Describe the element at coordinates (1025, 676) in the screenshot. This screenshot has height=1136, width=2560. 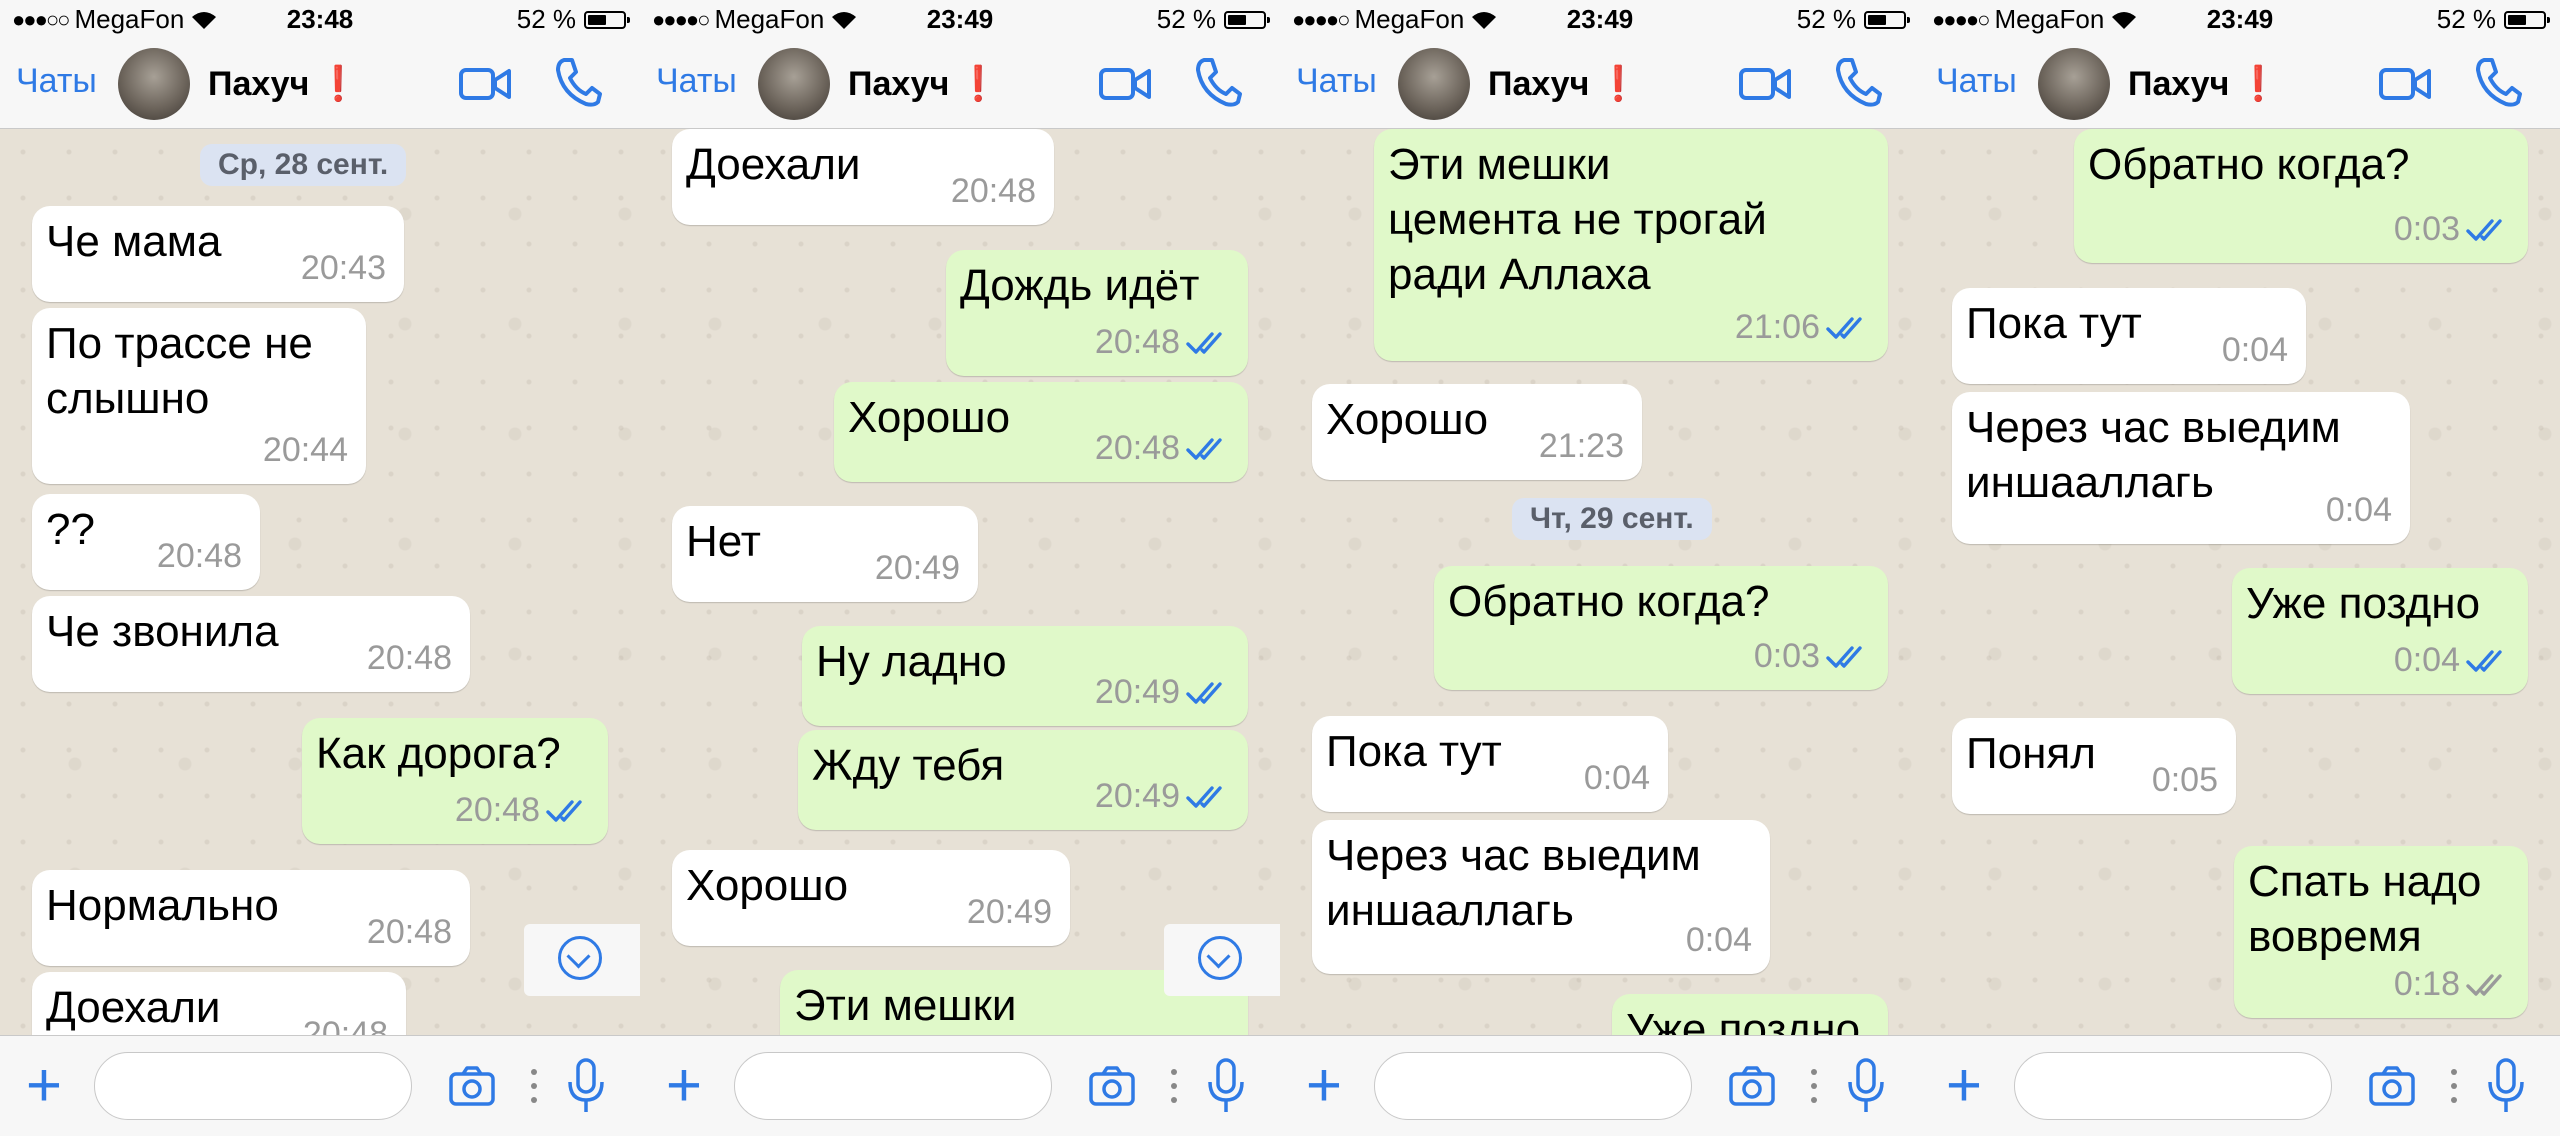
I see `outgoing-message: Ну ладно 20:49` at that location.